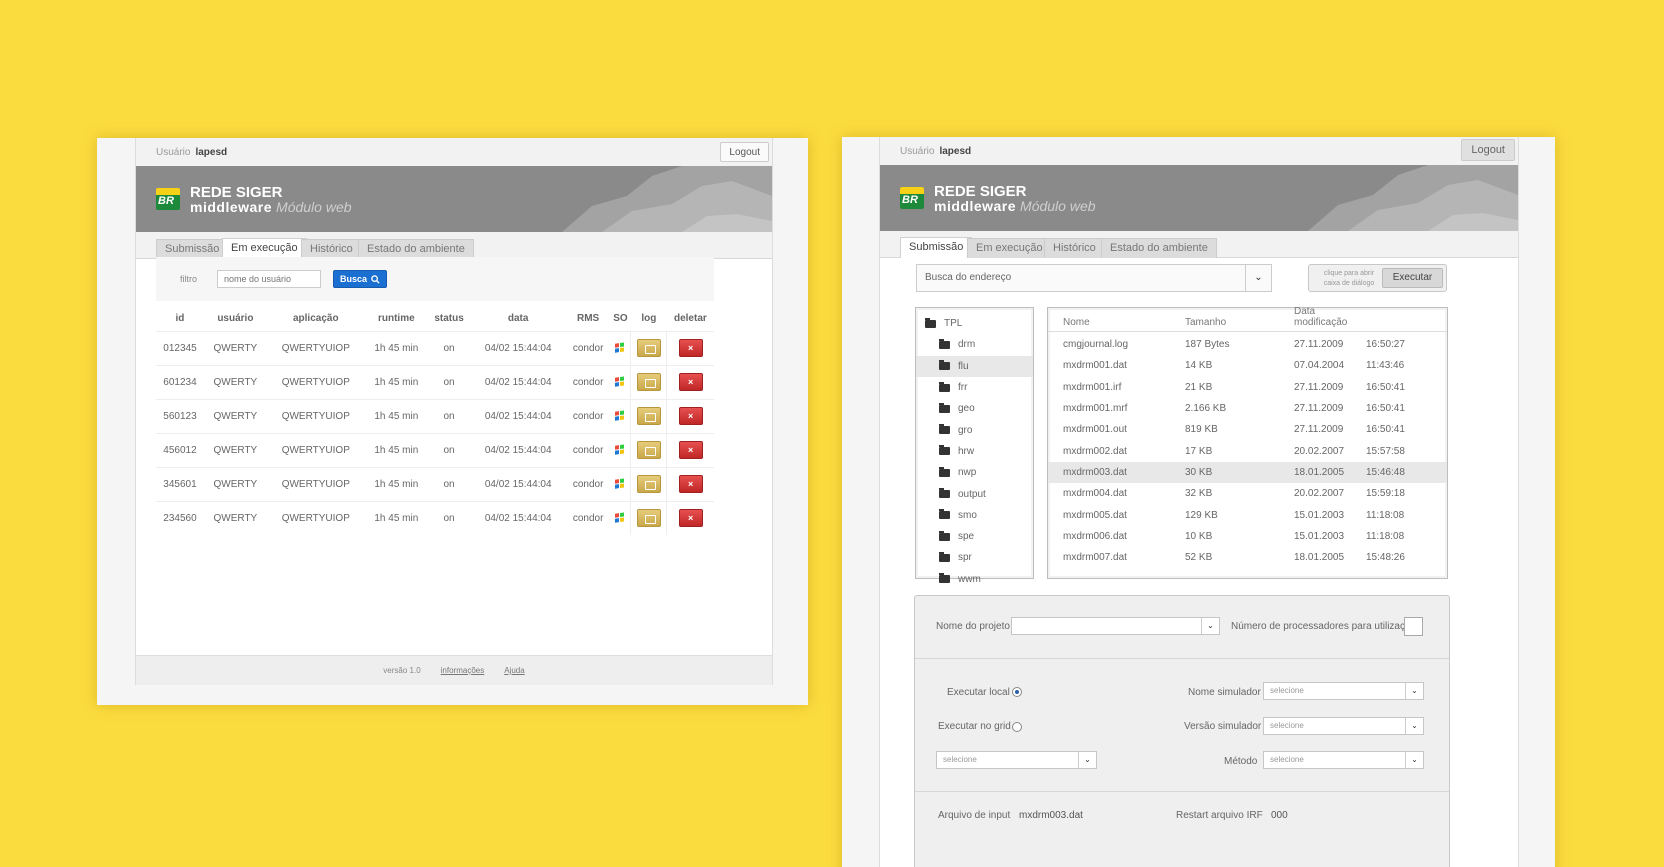  Describe the element at coordinates (1247, 493) in the screenshot. I see `file-row: mxdrm004.dat 32 KB 20.02.2007 15:59:18` at that location.